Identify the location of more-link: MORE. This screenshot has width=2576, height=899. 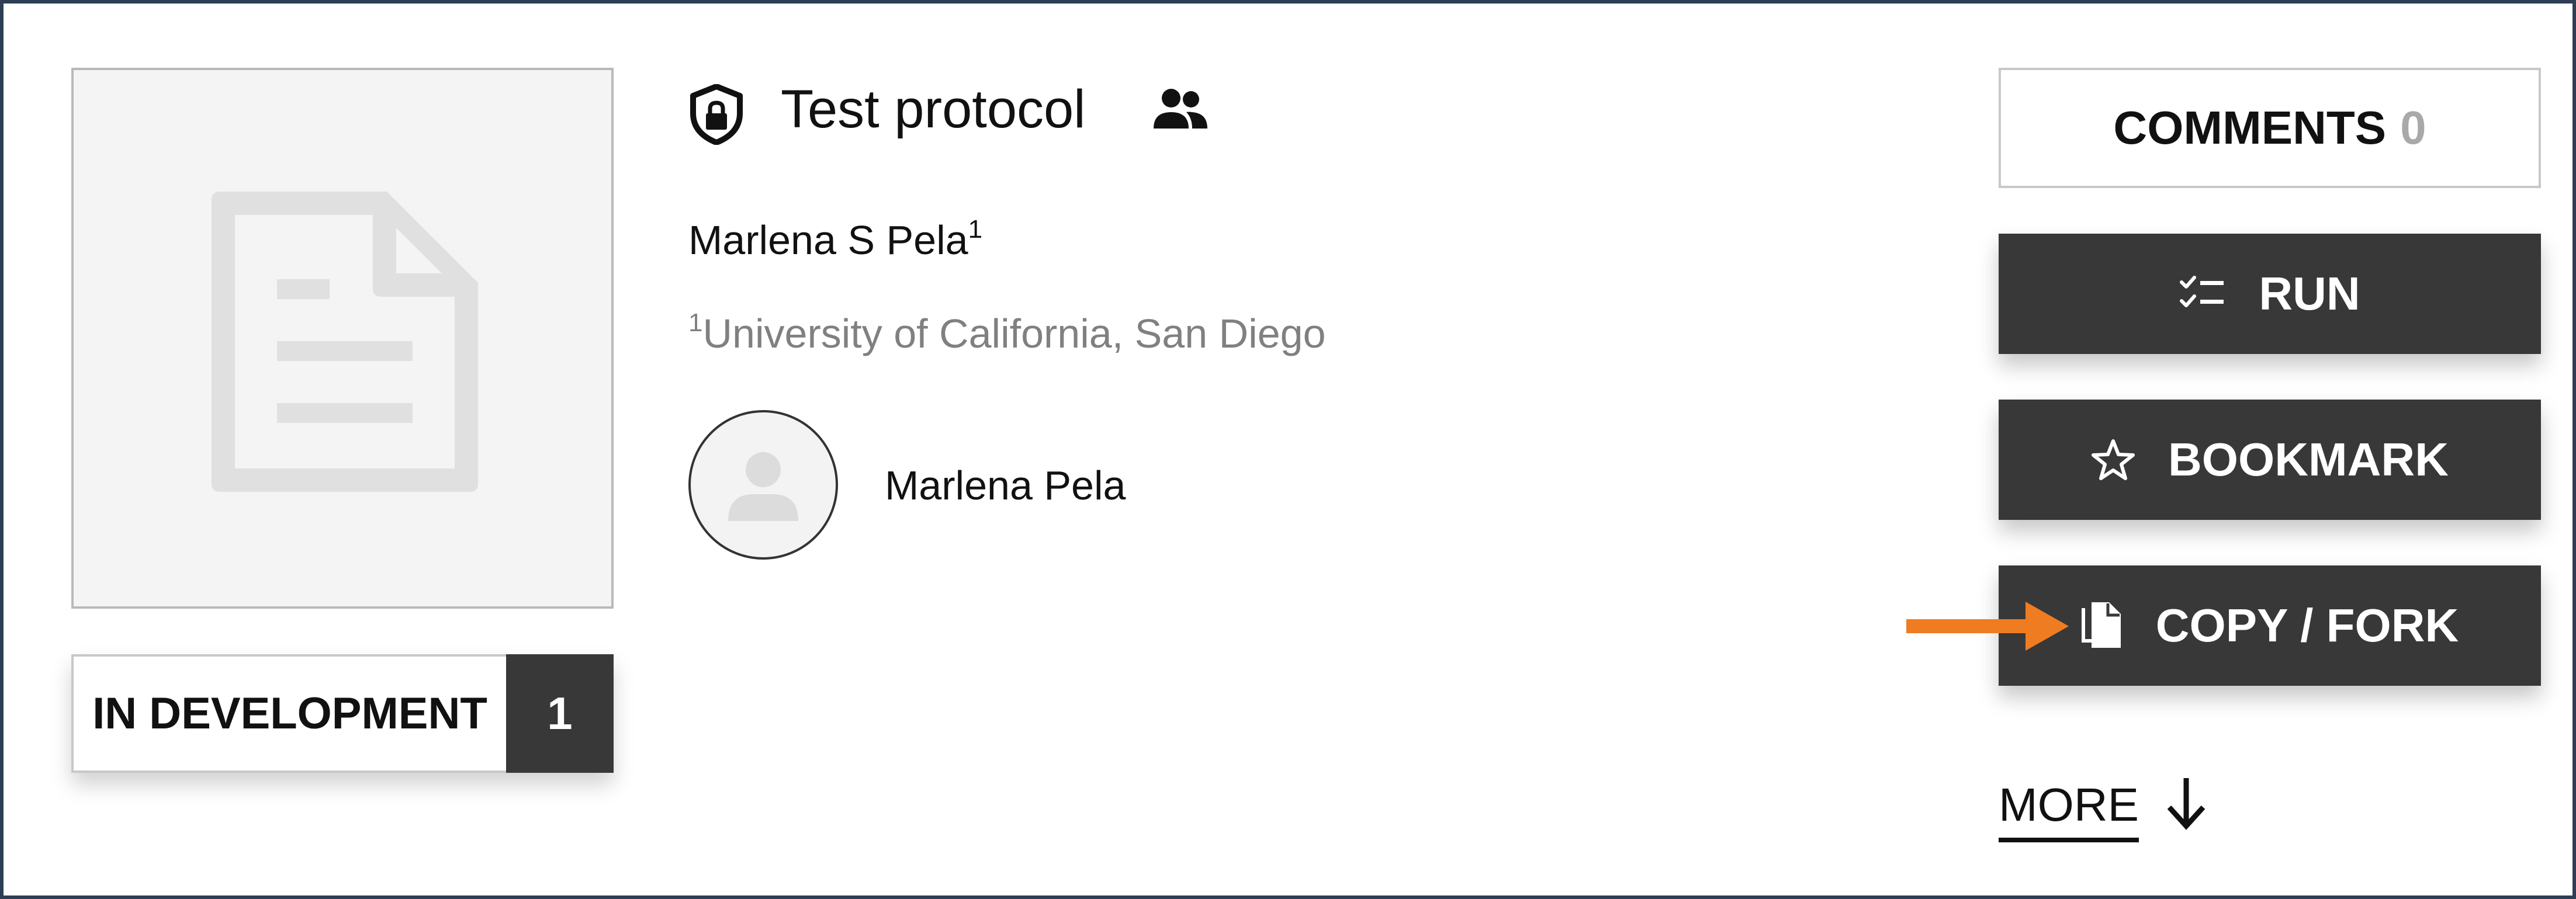
(2069, 809).